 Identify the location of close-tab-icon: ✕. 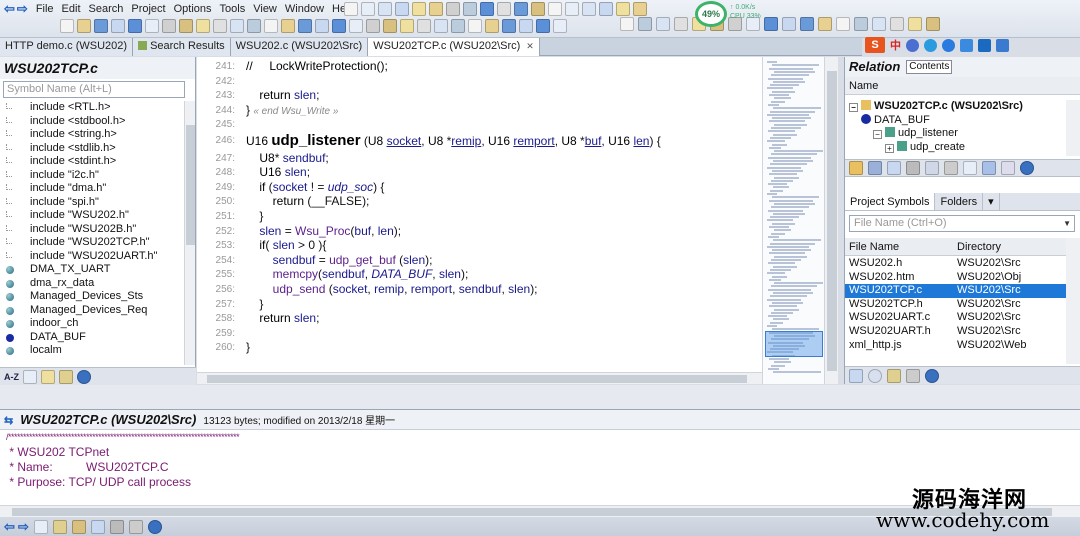
(530, 46).